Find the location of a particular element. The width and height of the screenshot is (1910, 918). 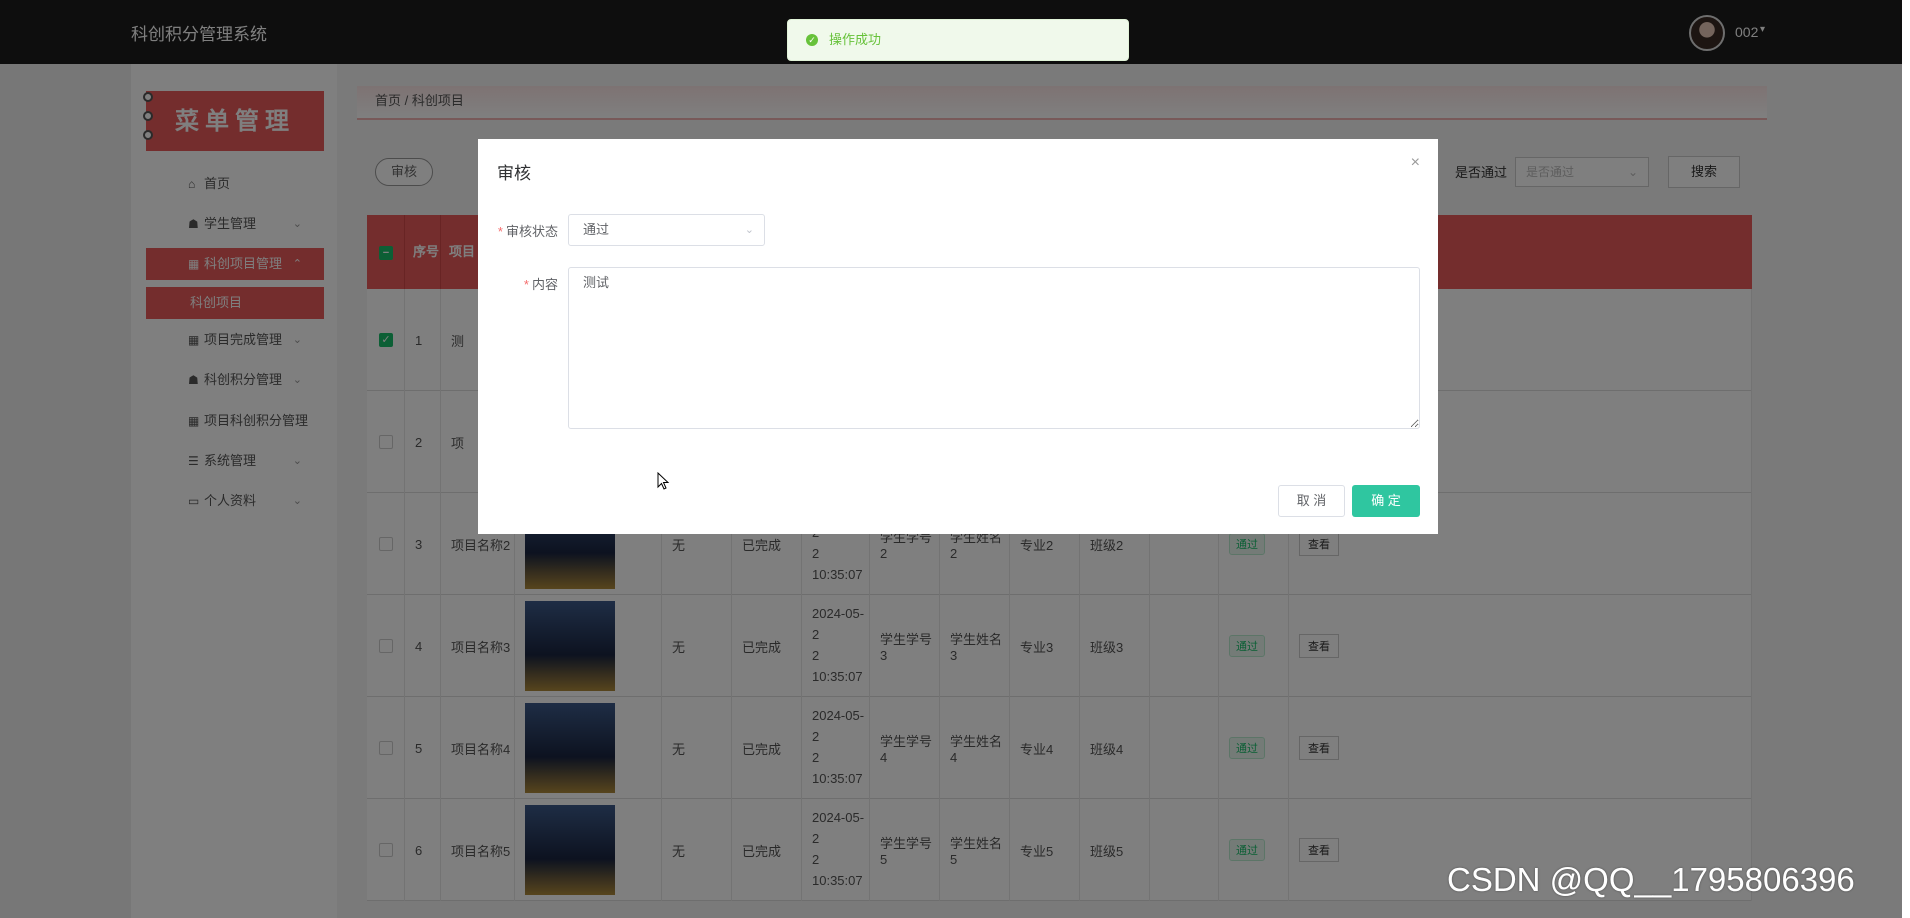

content-label: * 内容 is located at coordinates (540, 284).